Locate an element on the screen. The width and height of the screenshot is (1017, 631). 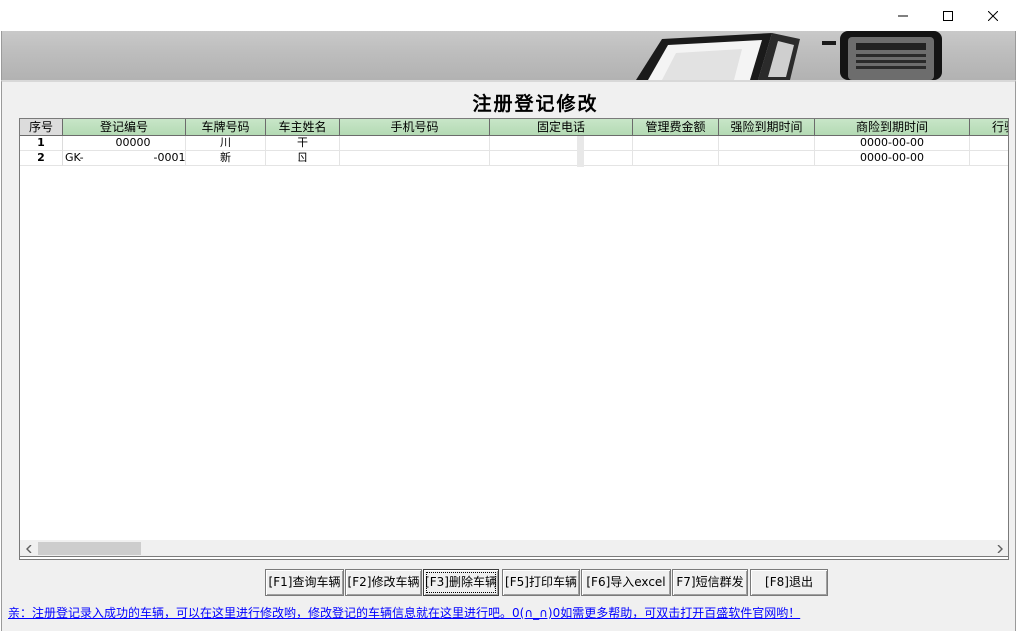
scroll-left-arrow is located at coordinates (28, 548).